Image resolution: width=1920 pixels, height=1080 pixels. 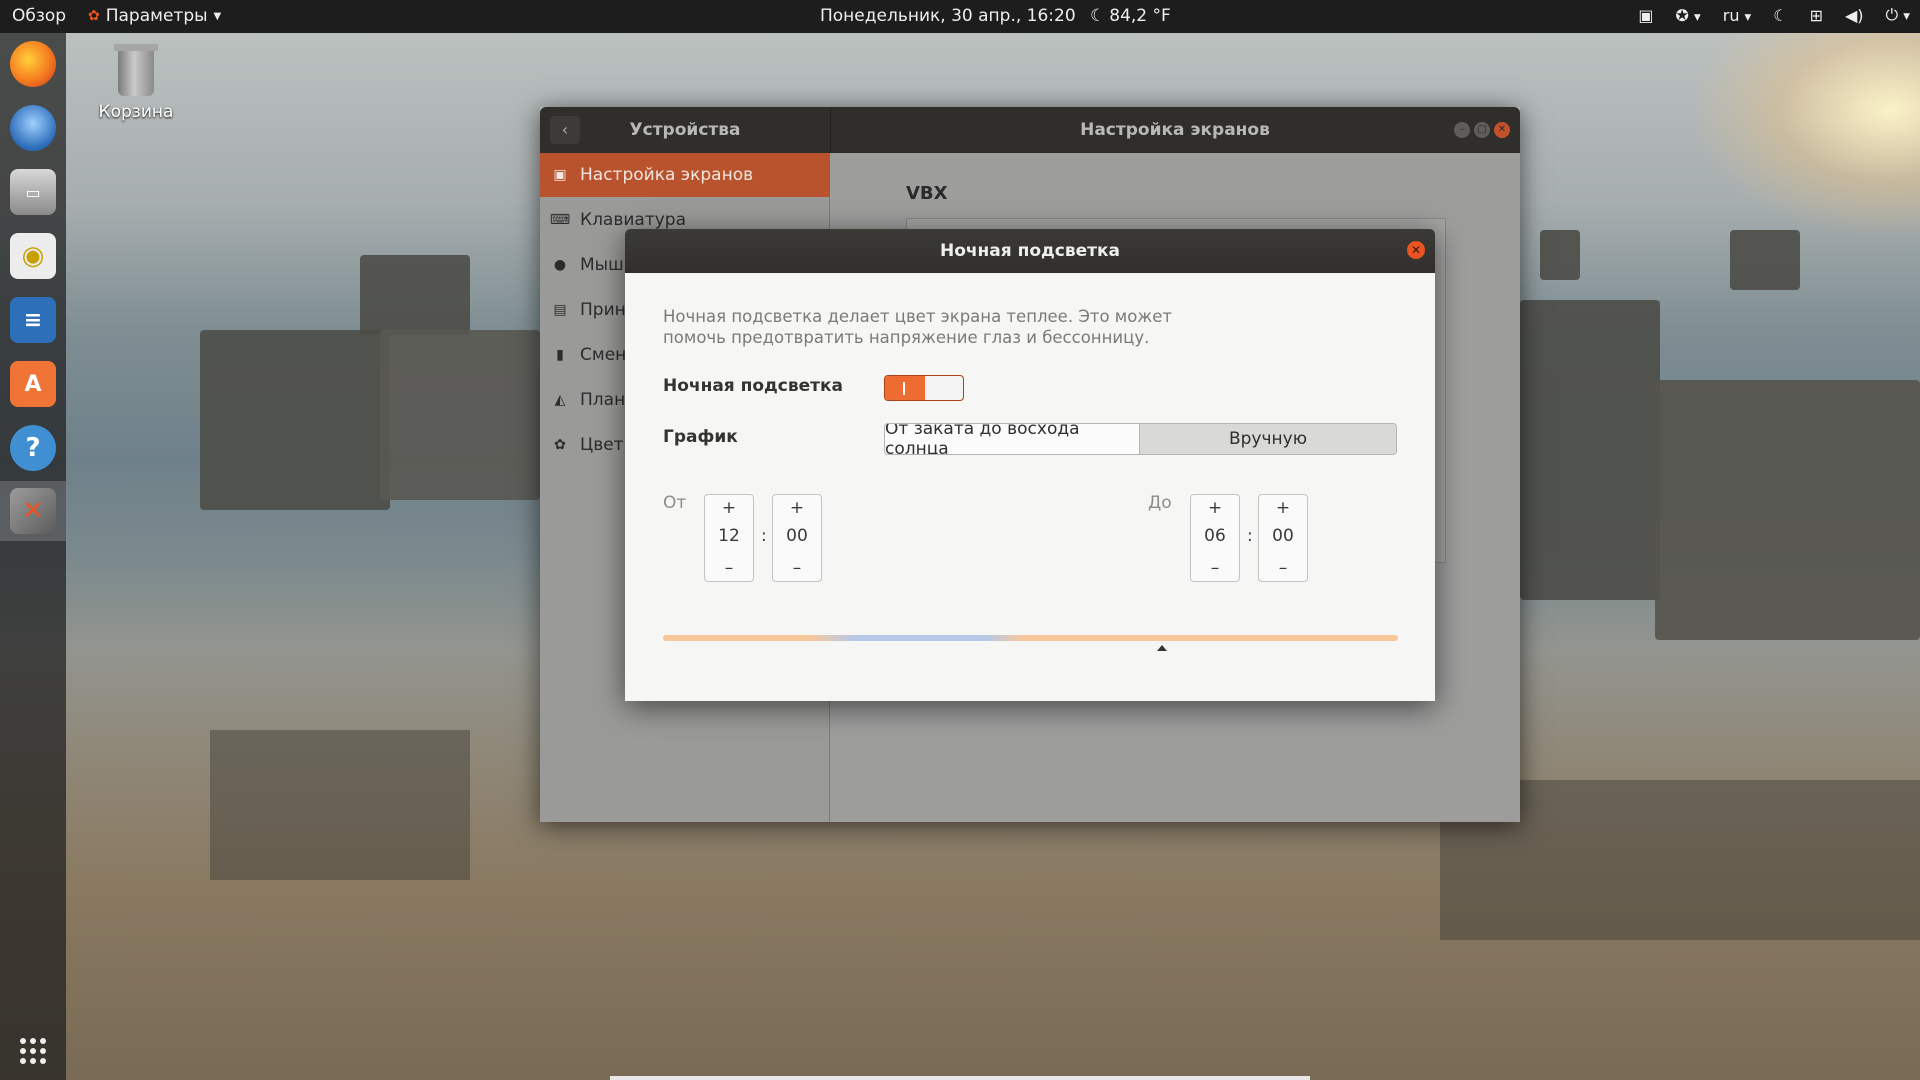 What do you see at coordinates (94, 16) in the screenshot?
I see `settings-gear-icon: ✿` at bounding box center [94, 16].